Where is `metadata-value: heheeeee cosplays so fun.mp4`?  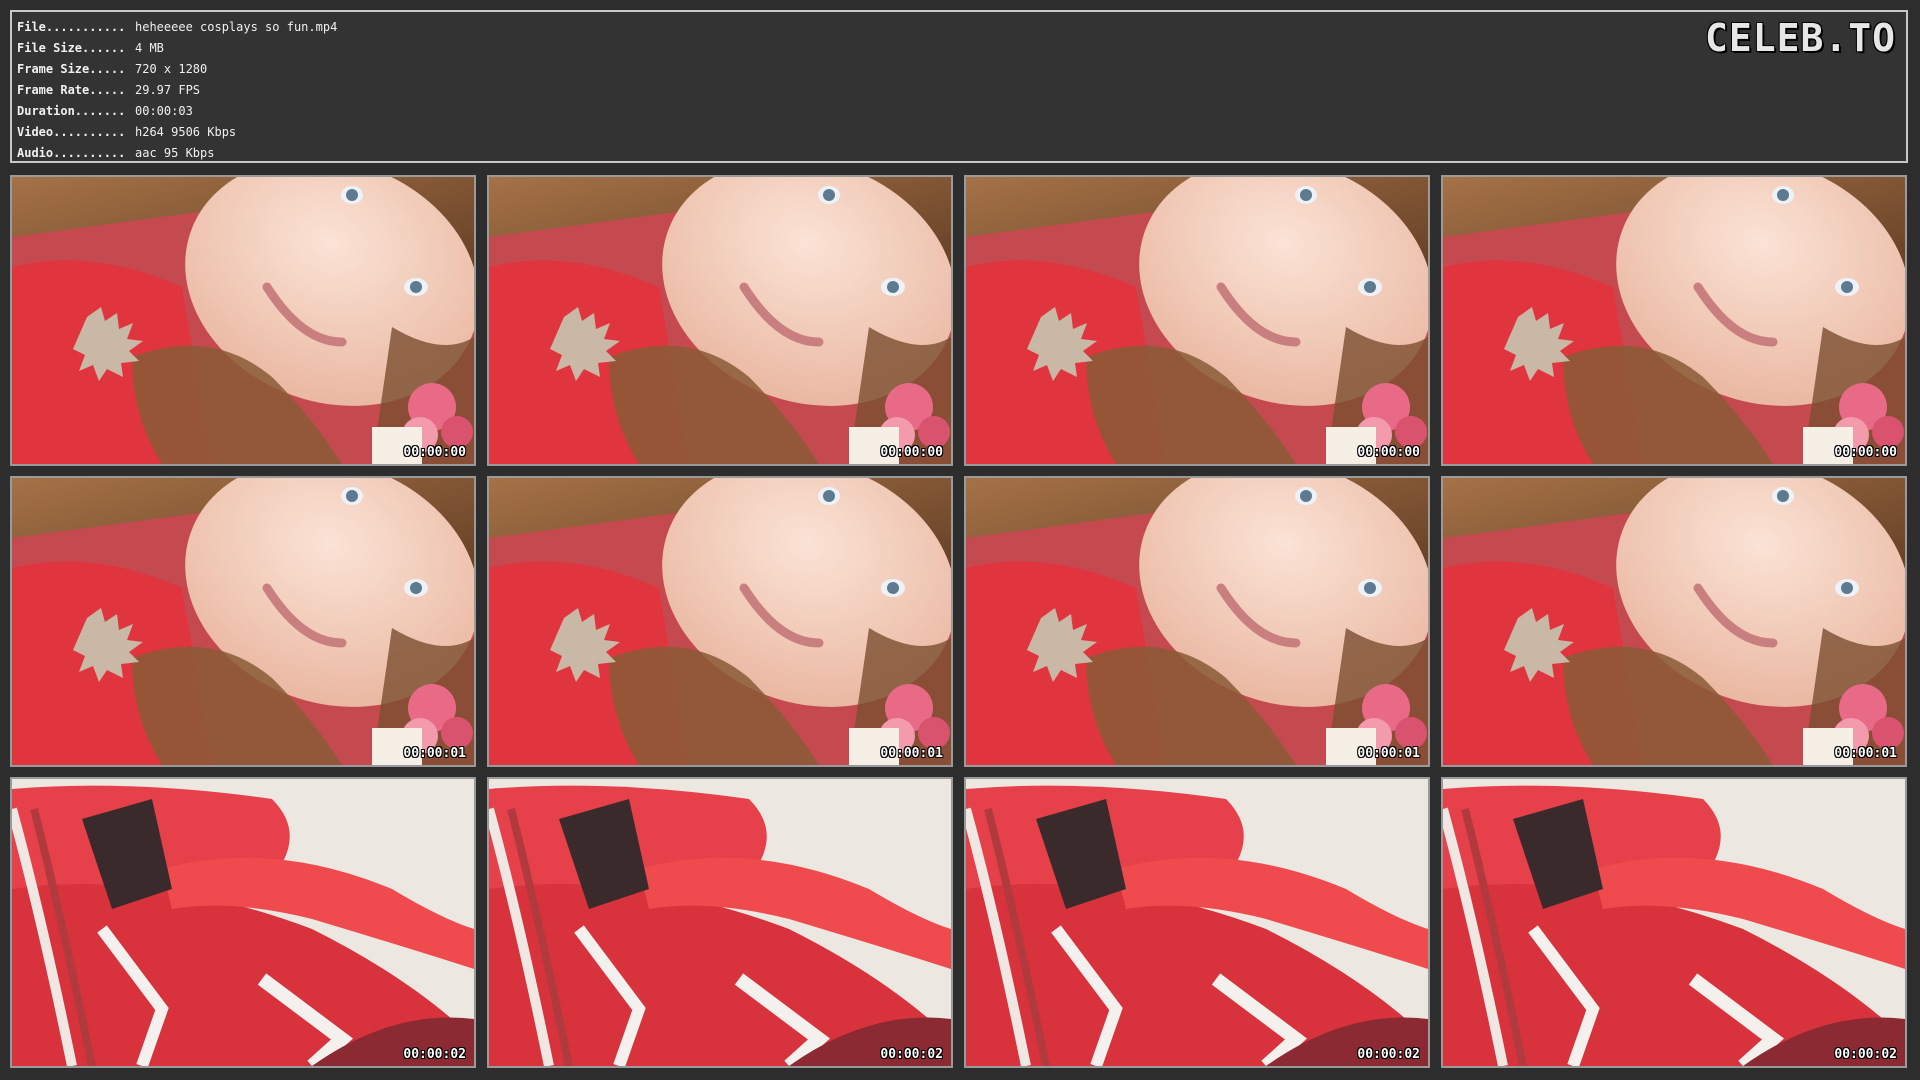
metadata-value: heheeeee cosplays so fun.mp4 is located at coordinates (236, 27).